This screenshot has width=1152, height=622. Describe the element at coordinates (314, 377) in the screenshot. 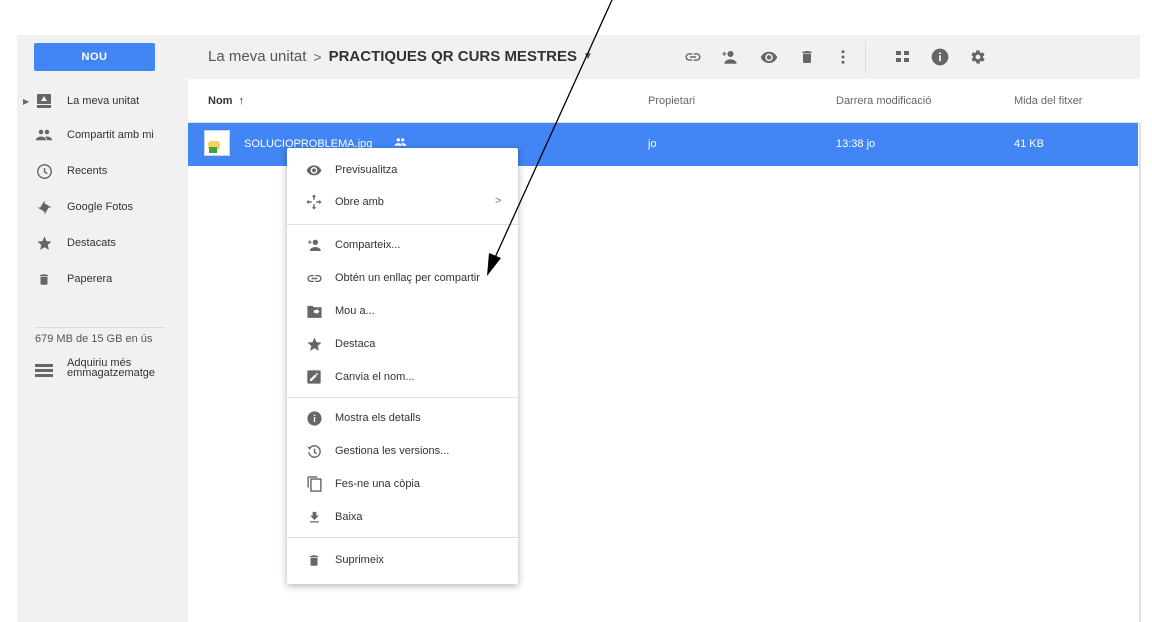

I see `edit-icon` at that location.